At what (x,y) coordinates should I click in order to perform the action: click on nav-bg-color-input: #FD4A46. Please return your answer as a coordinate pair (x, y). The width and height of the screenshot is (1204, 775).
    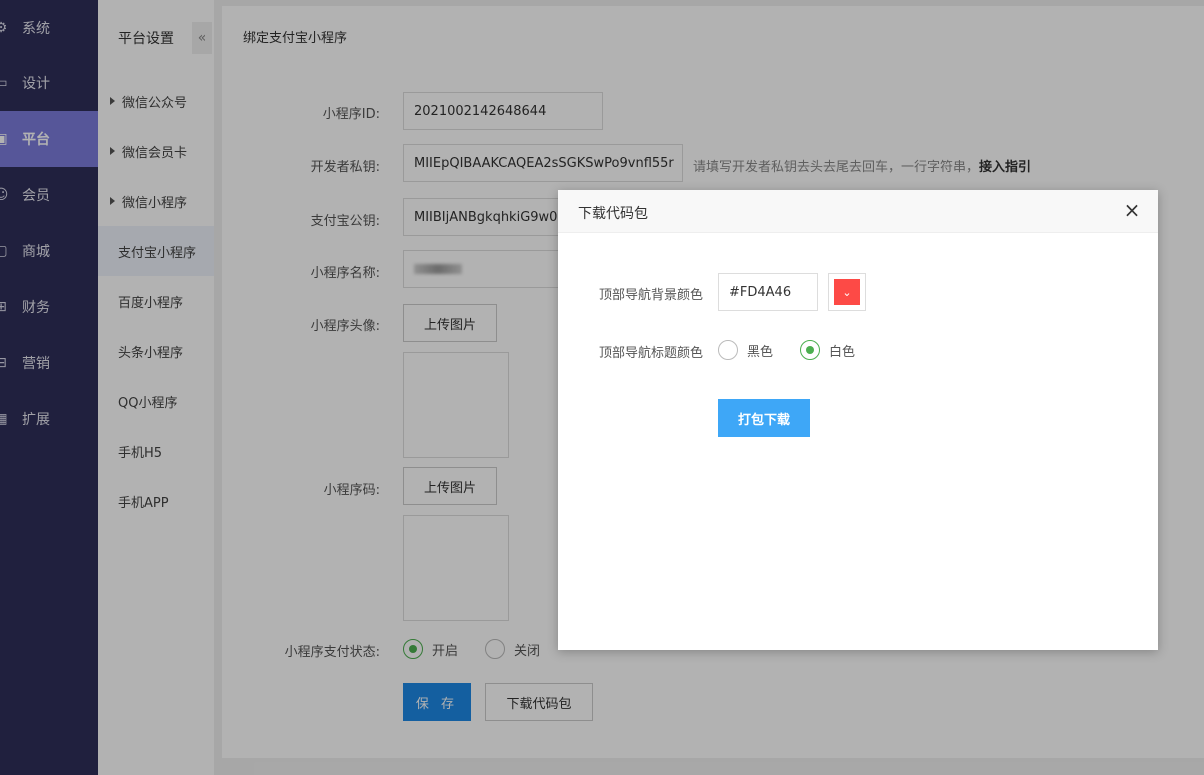
    Looking at the image, I should click on (768, 292).